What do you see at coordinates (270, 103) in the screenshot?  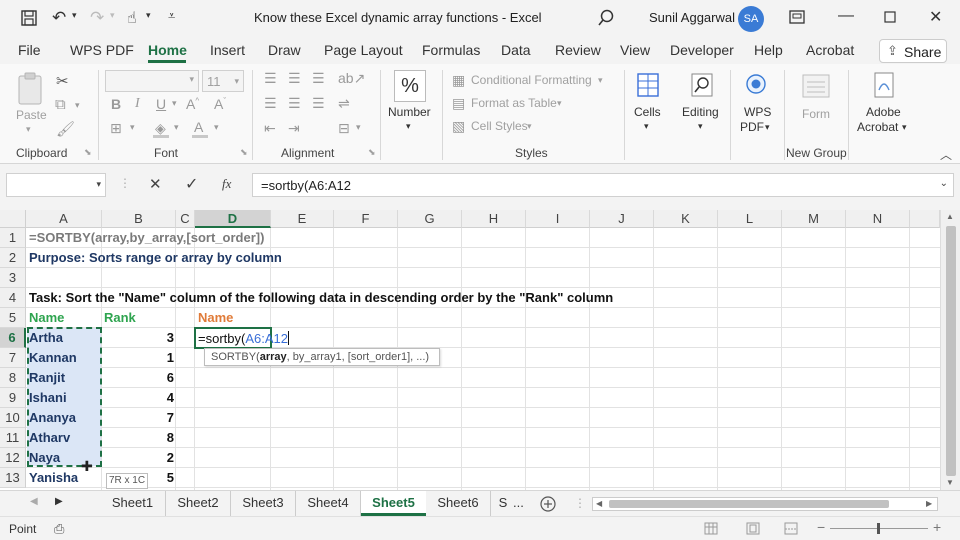 I see `align-left-icon: ☰` at bounding box center [270, 103].